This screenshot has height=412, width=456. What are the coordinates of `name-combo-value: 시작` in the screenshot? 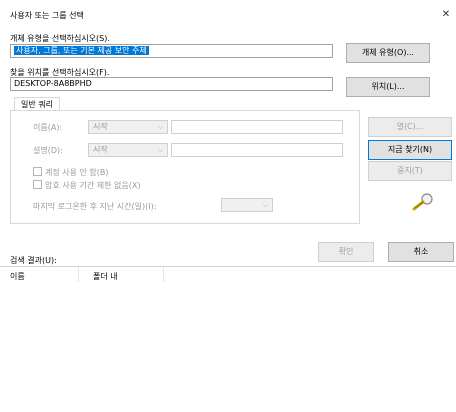 It's located at (100, 126).